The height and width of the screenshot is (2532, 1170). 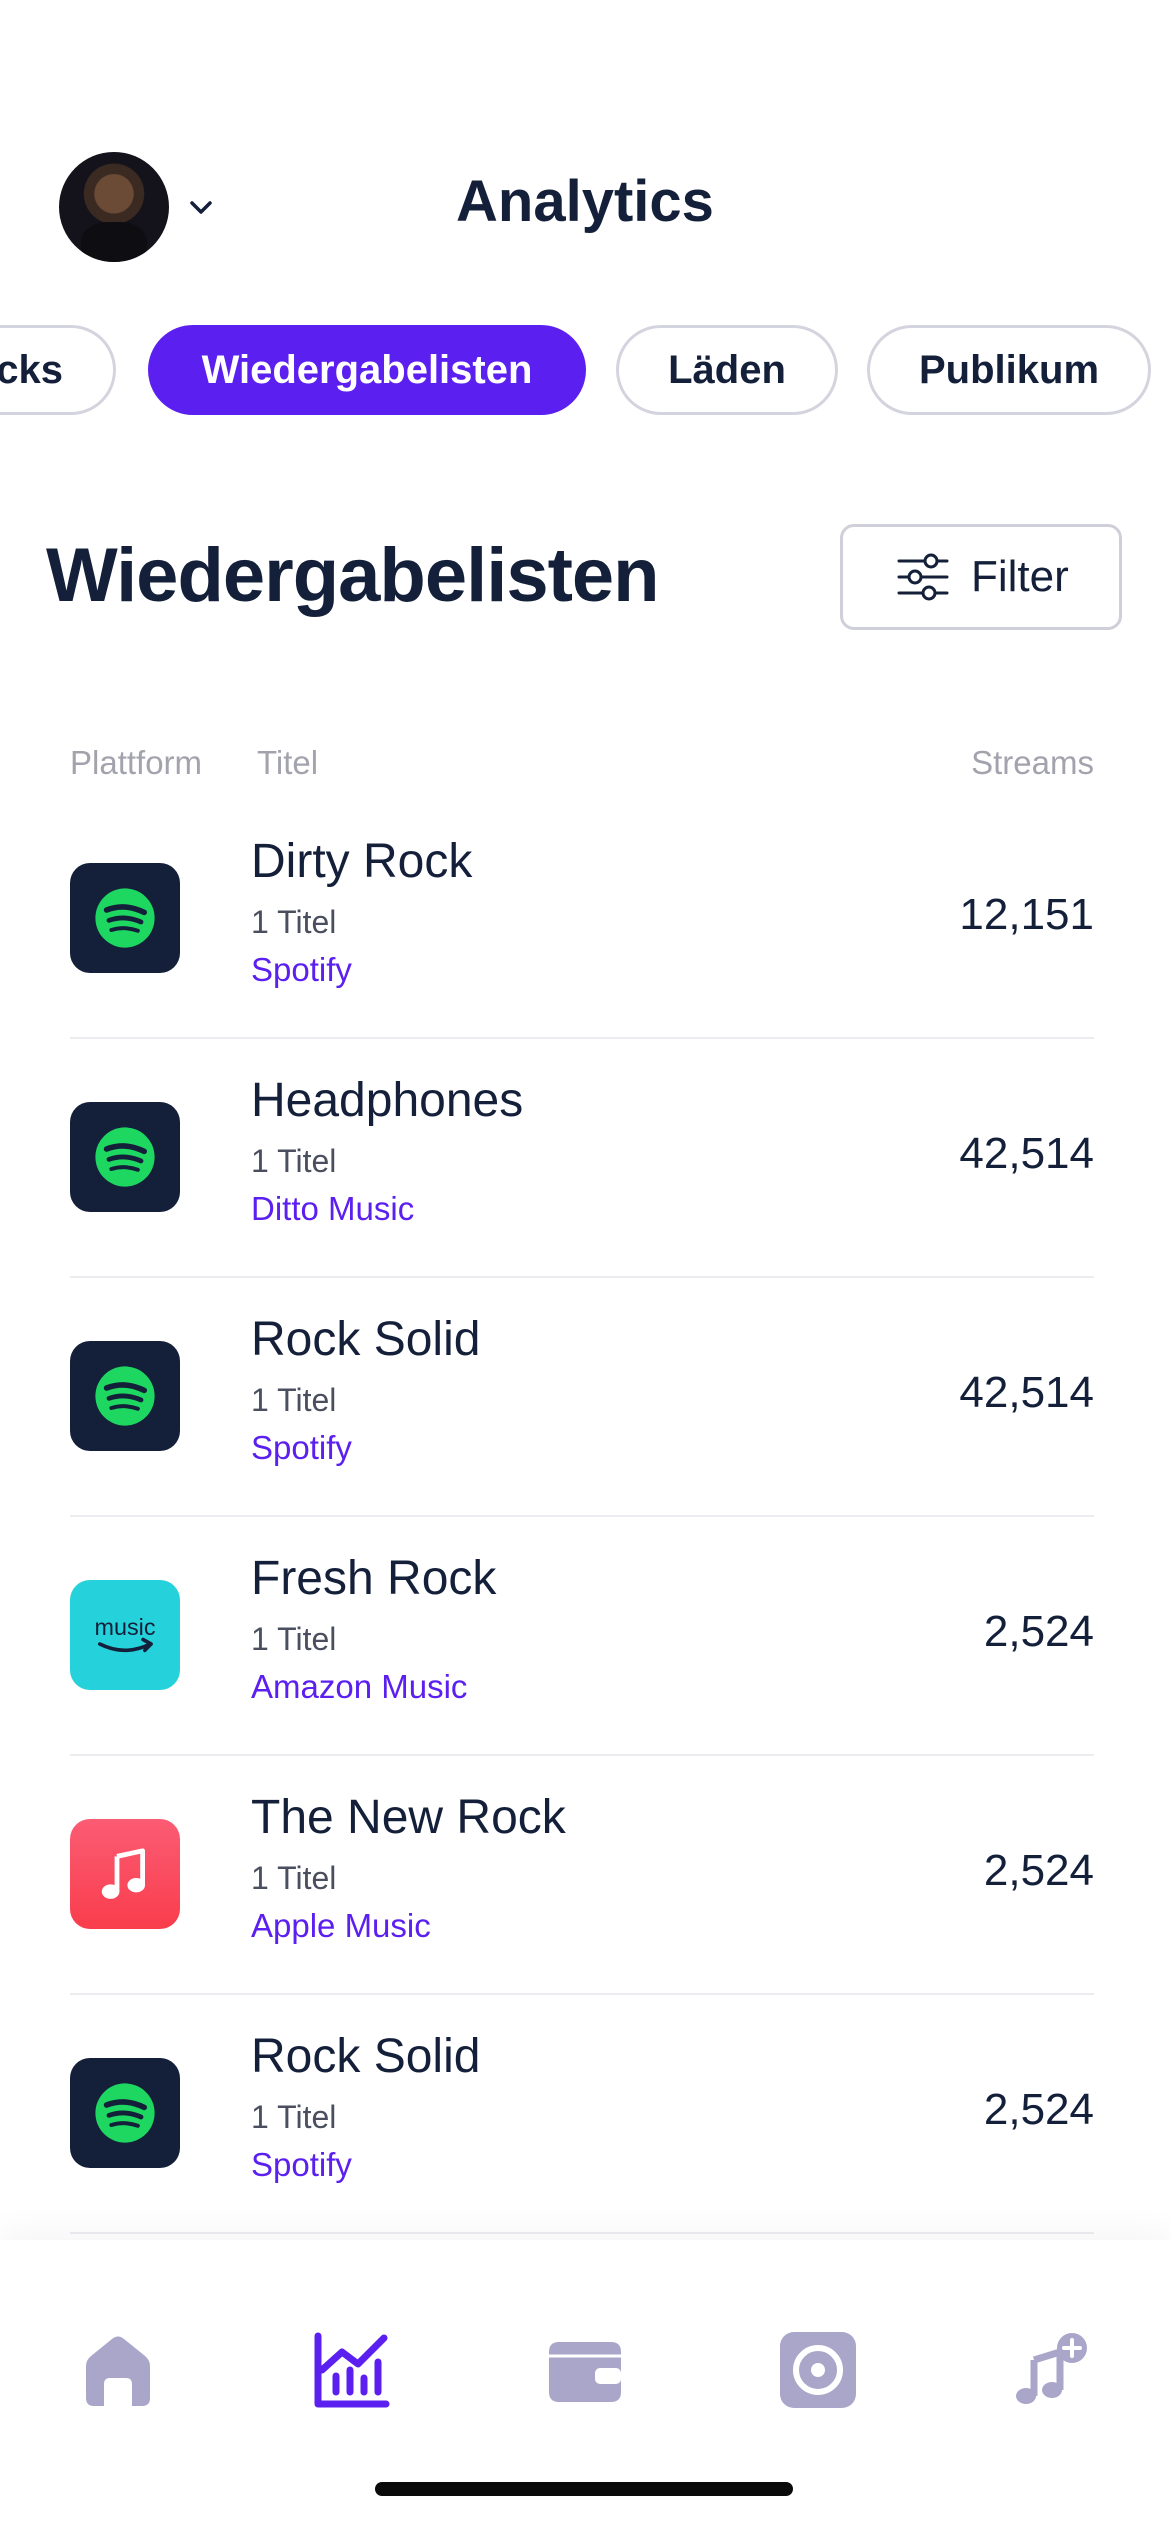 What do you see at coordinates (31, 369) in the screenshot?
I see `tab-tracks-label: cks` at bounding box center [31, 369].